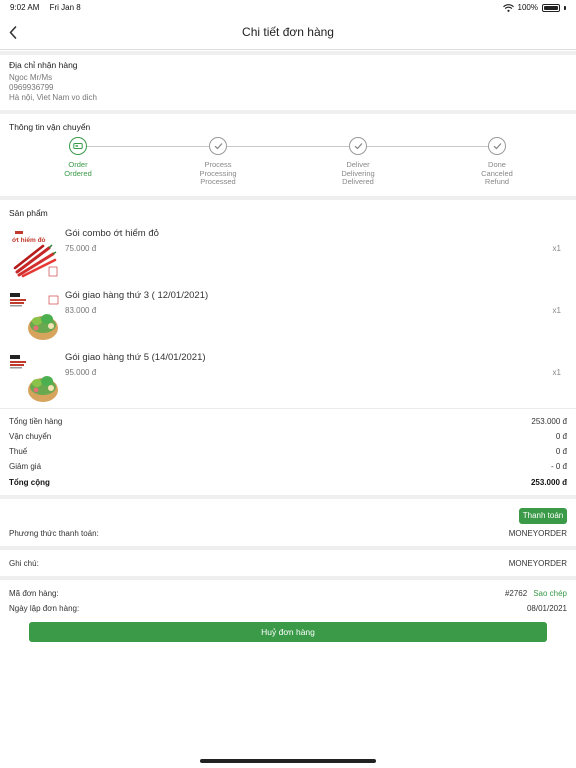 The image size is (576, 768). I want to click on step-done-circle, so click(497, 146).